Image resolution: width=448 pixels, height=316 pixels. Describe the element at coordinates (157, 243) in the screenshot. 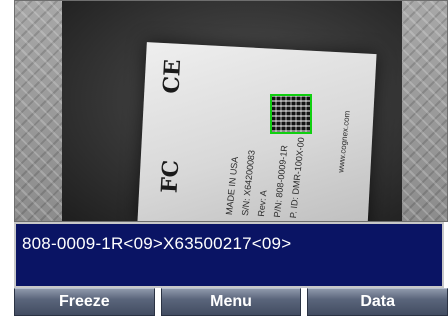

I see `decode-result-text: 808-0009-1R<09>X63500217<09>` at that location.